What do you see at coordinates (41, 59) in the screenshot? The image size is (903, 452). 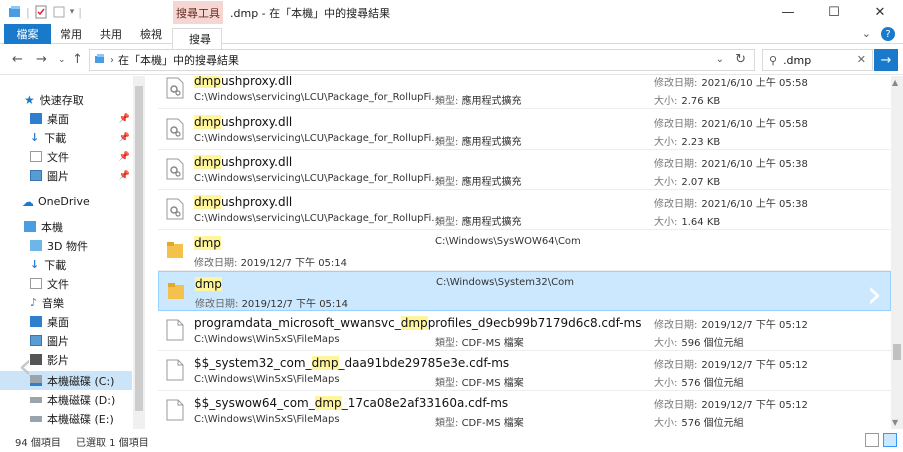 I see `forward-button: →` at bounding box center [41, 59].